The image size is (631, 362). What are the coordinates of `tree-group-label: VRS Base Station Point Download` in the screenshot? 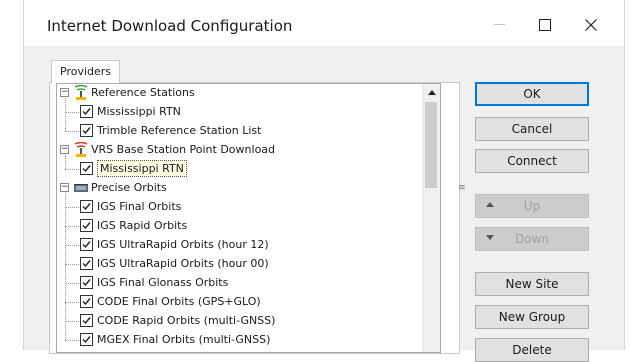 It's located at (183, 149).